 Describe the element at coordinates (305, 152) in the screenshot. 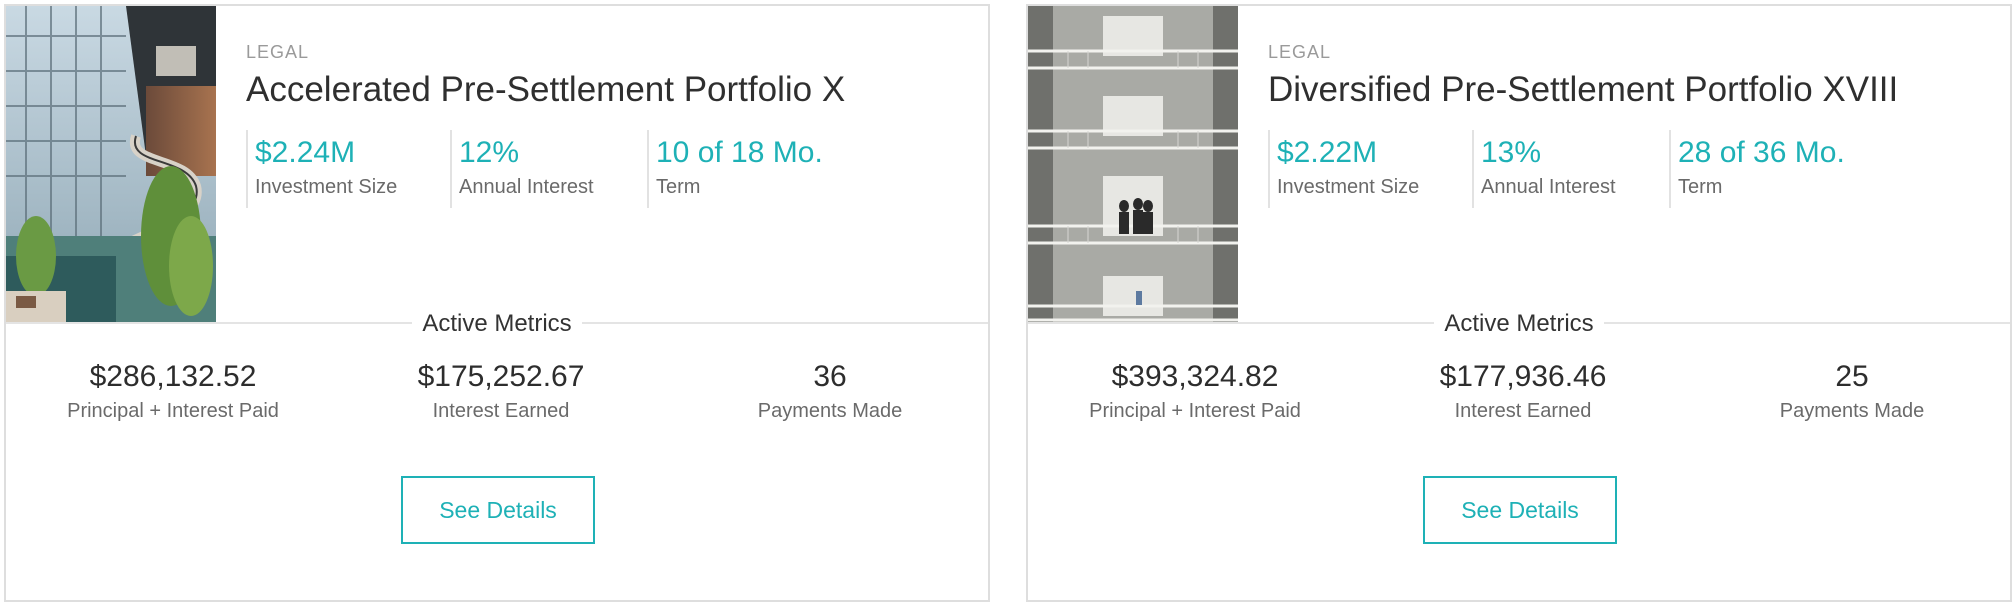

I see `stat-value: $2.24M` at that location.